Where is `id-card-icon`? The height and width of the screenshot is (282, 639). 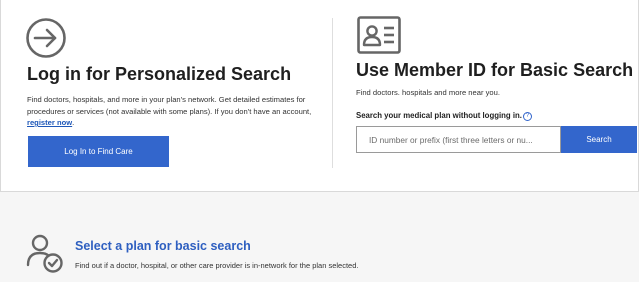
id-card-icon is located at coordinates (379, 35).